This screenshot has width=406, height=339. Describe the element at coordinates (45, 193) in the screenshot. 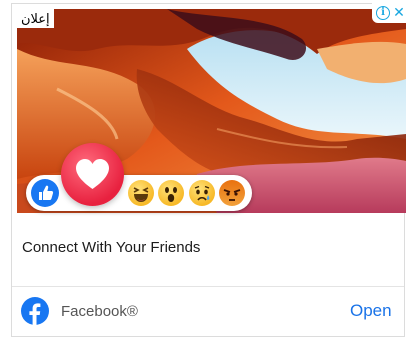

I see `like-icon` at that location.